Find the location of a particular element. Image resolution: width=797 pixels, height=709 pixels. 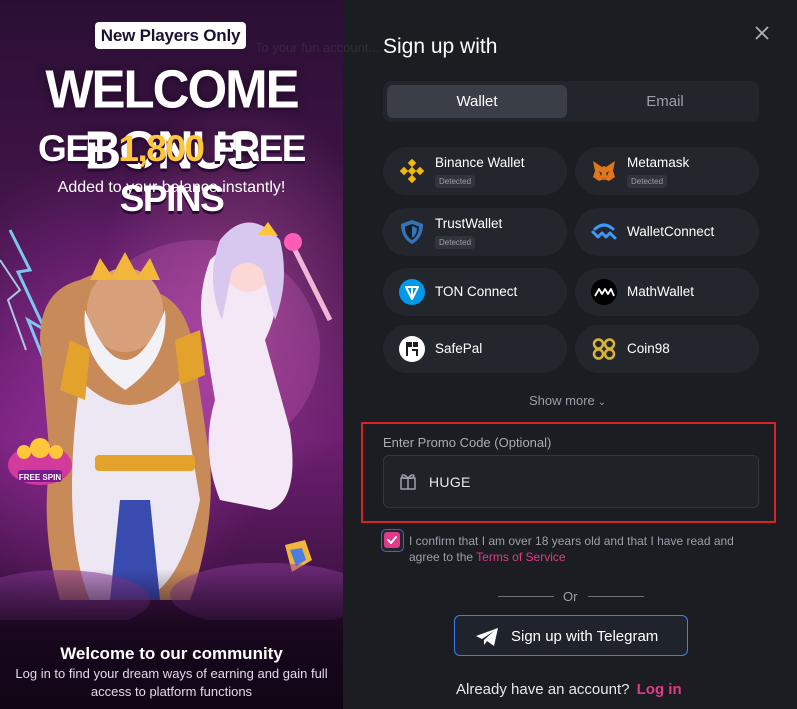

wallet-name: Metamask is located at coordinates (658, 162).